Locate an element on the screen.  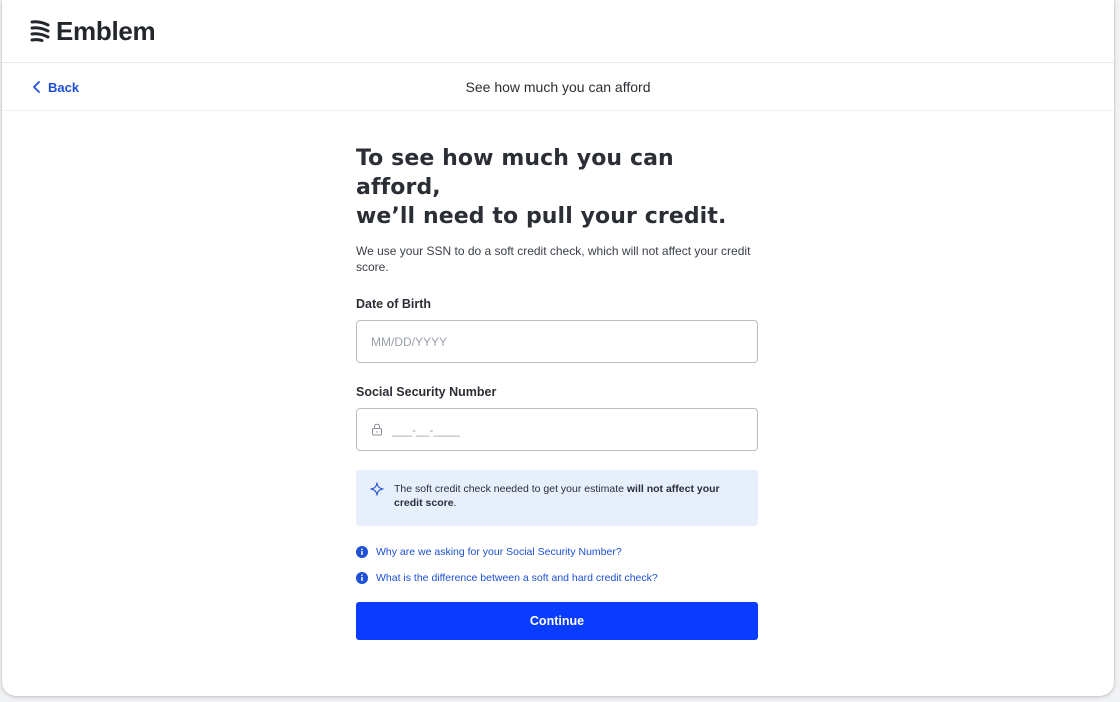
dob-field-wrapper is located at coordinates (557, 341).